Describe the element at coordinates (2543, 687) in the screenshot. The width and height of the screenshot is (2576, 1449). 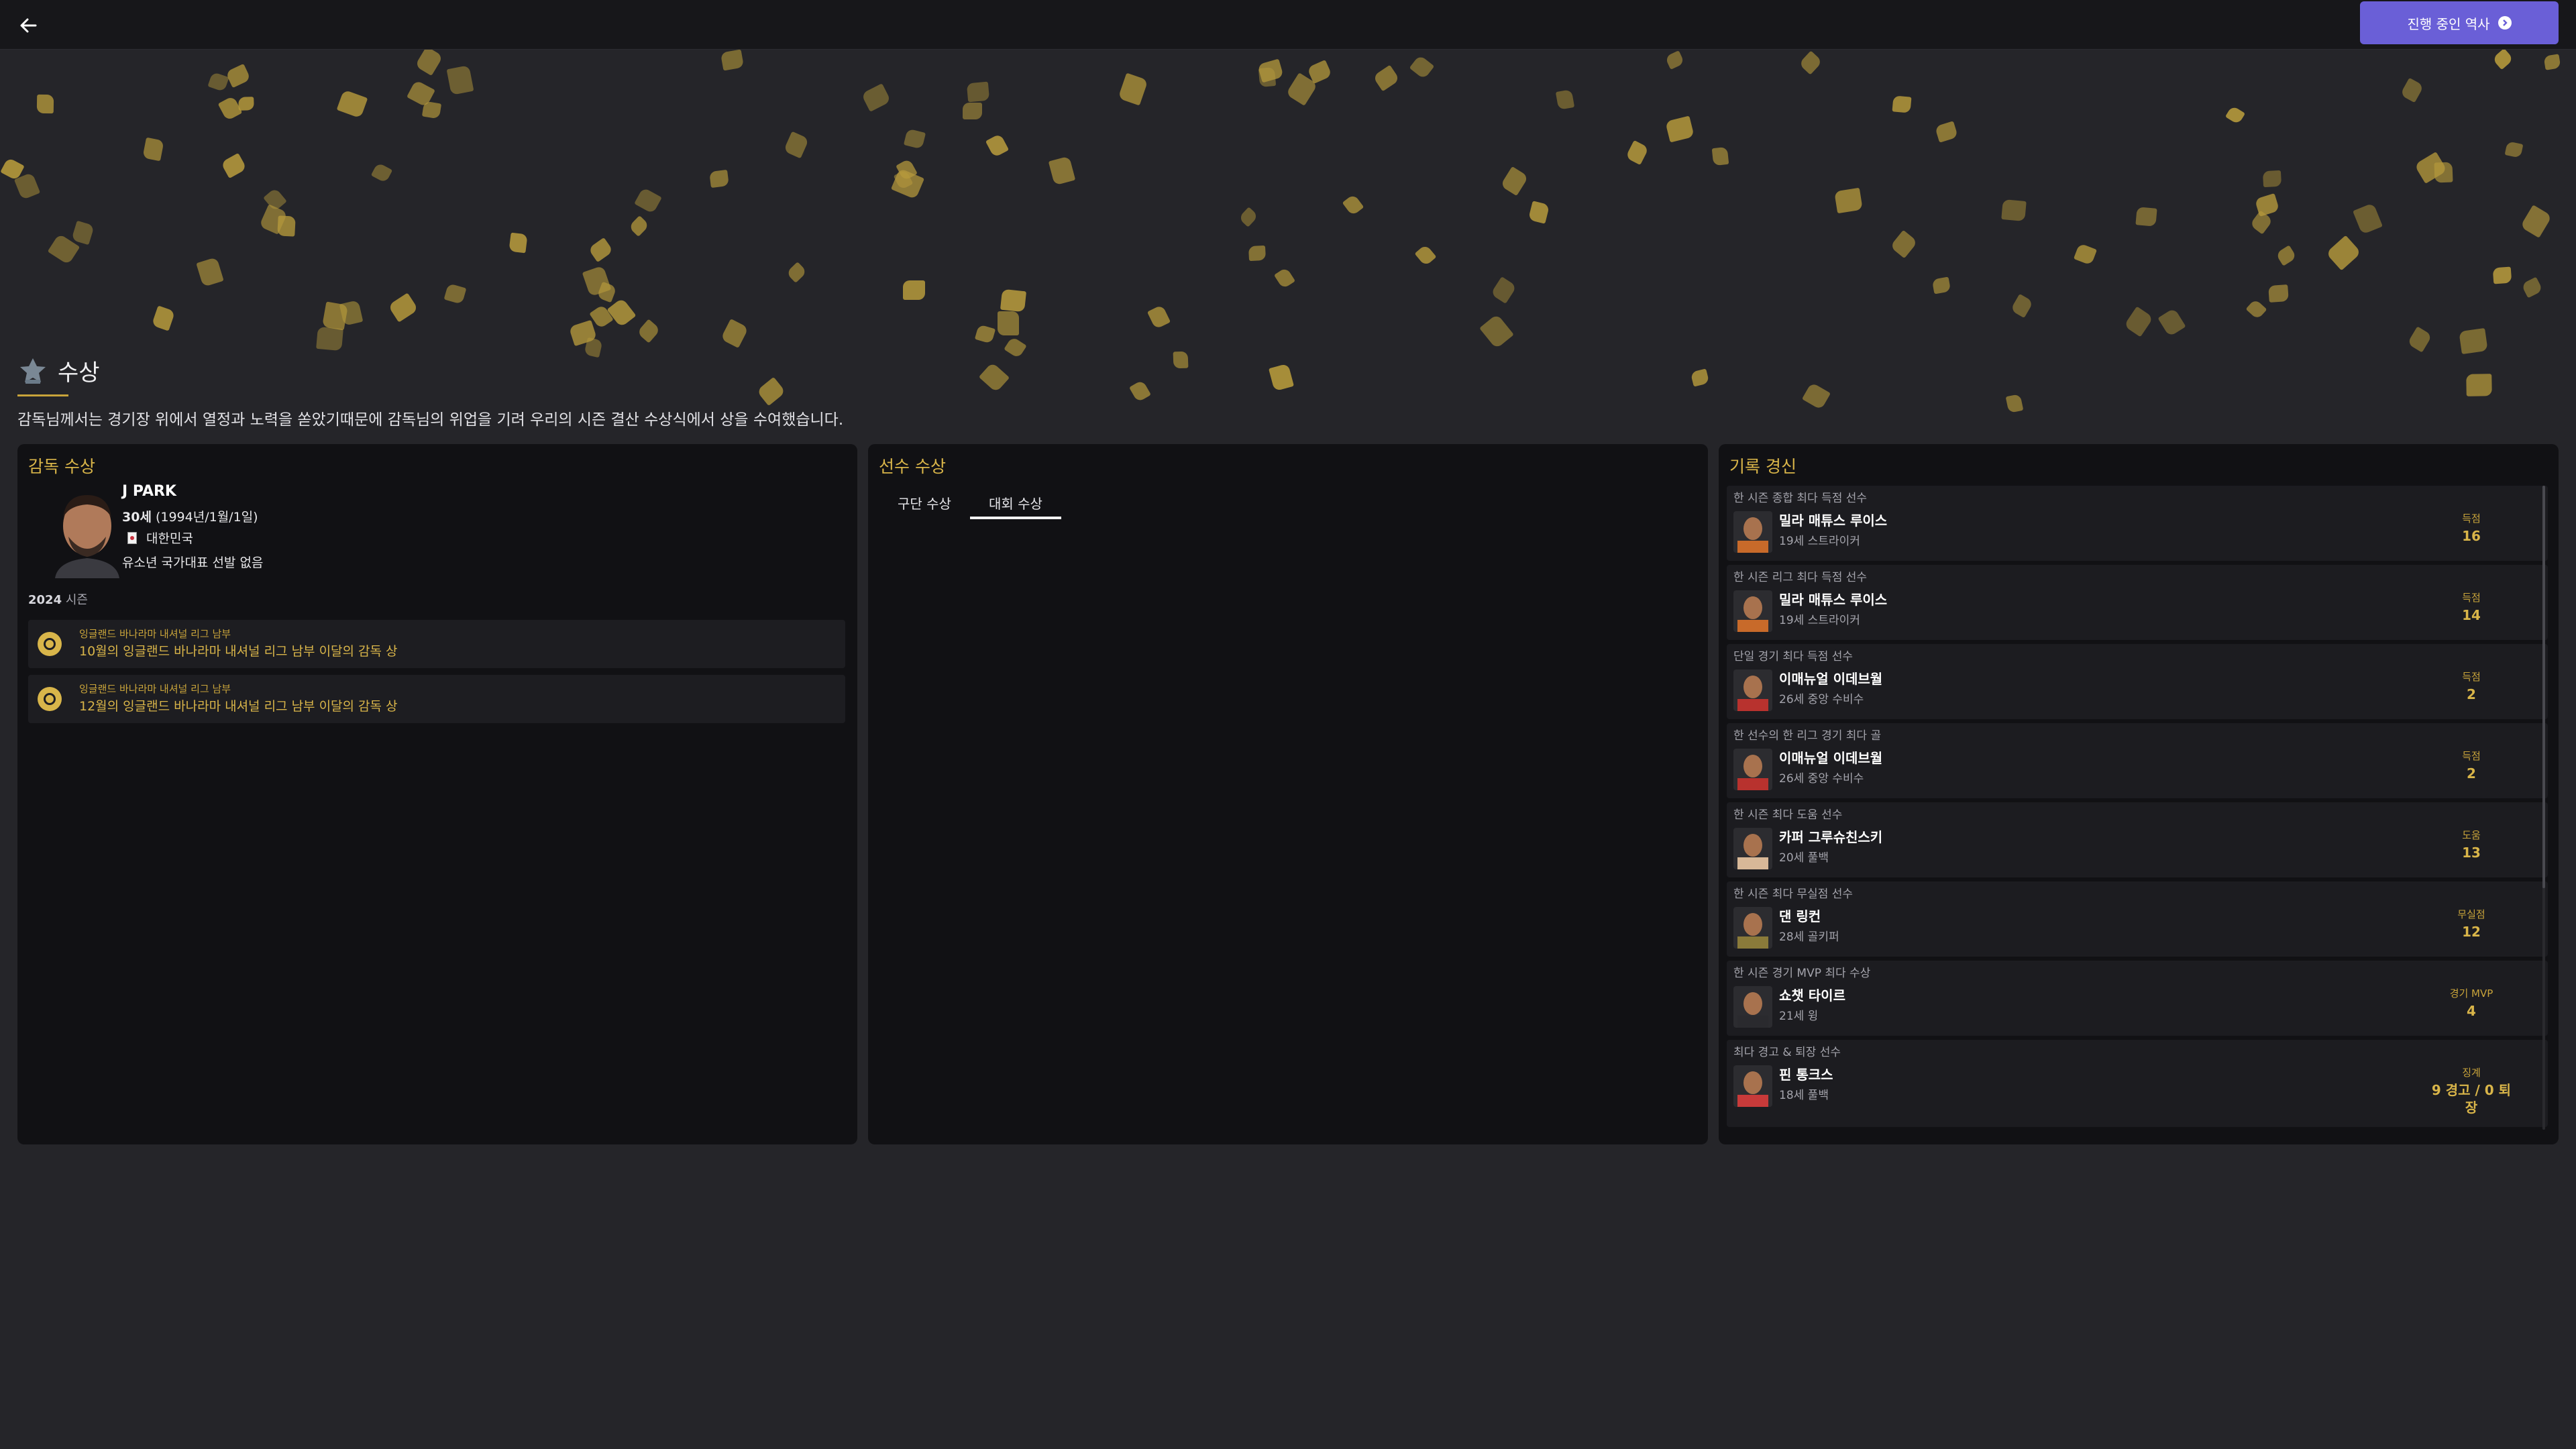
I see `scrollbar-thumb` at that location.